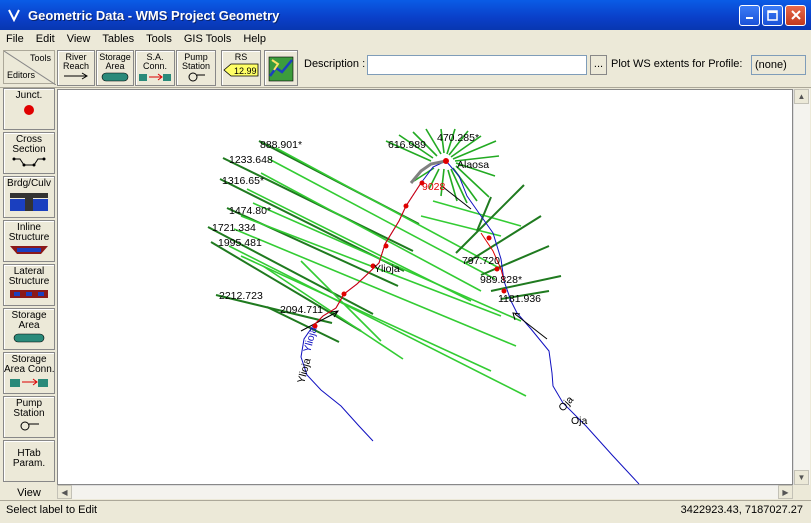 The image size is (811, 523). I want to click on window-title: Geometric Data - WMS Project Geometry, so click(154, 15).